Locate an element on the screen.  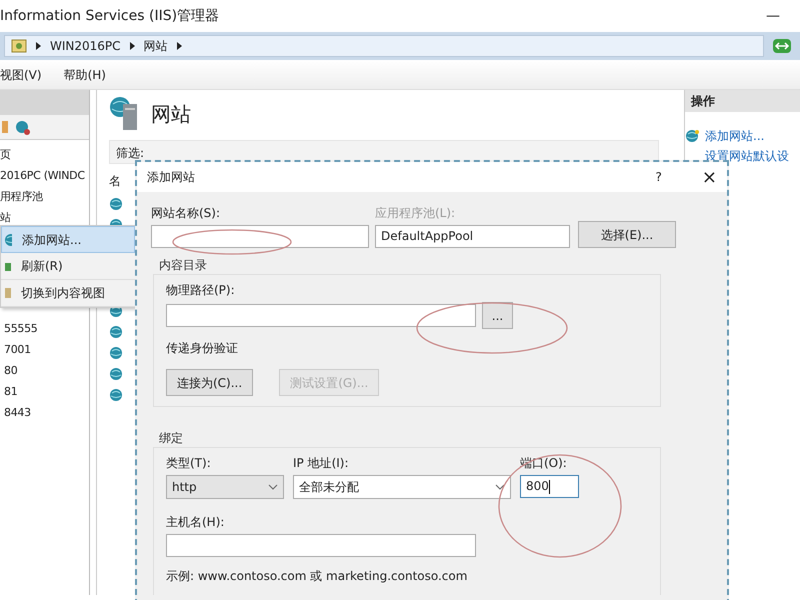
field-label: 主机名(H): is located at coordinates (196, 522).